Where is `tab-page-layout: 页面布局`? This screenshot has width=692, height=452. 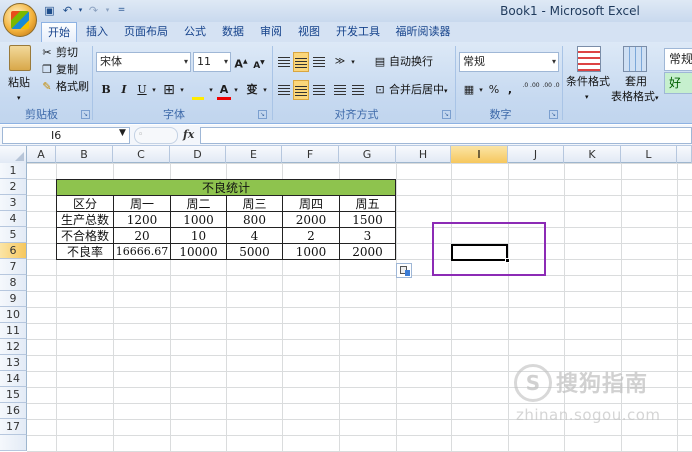 tab-page-layout: 页面布局 is located at coordinates (146, 32).